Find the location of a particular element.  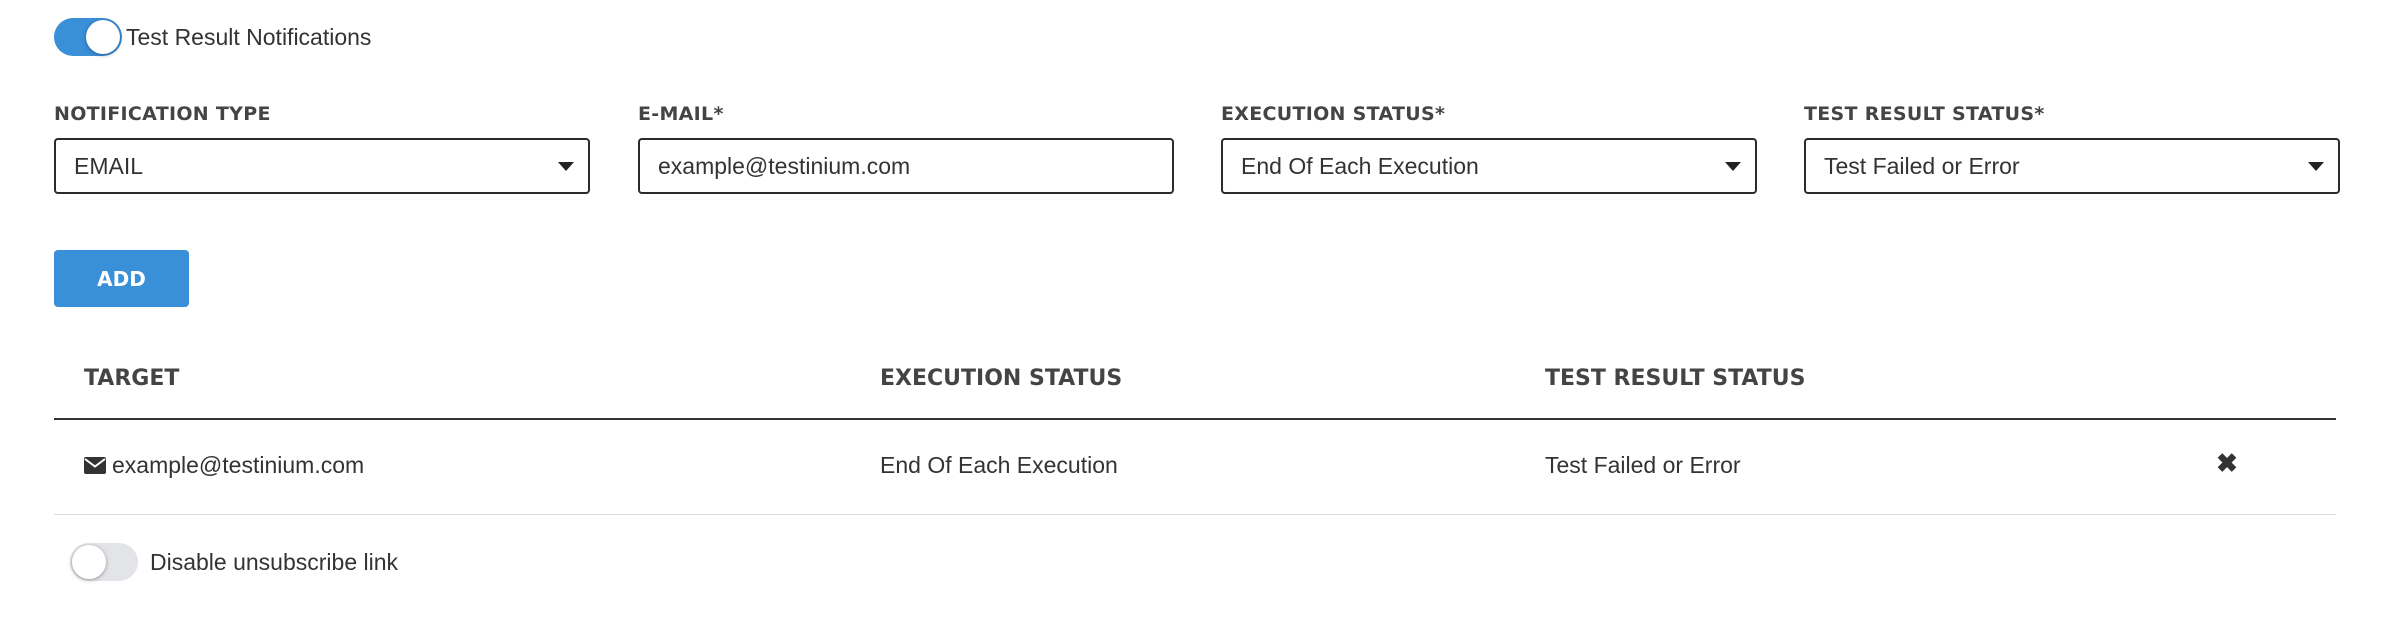

notification-type-field: NOTIFICATION TYPE EMAIL is located at coordinates (322, 147).